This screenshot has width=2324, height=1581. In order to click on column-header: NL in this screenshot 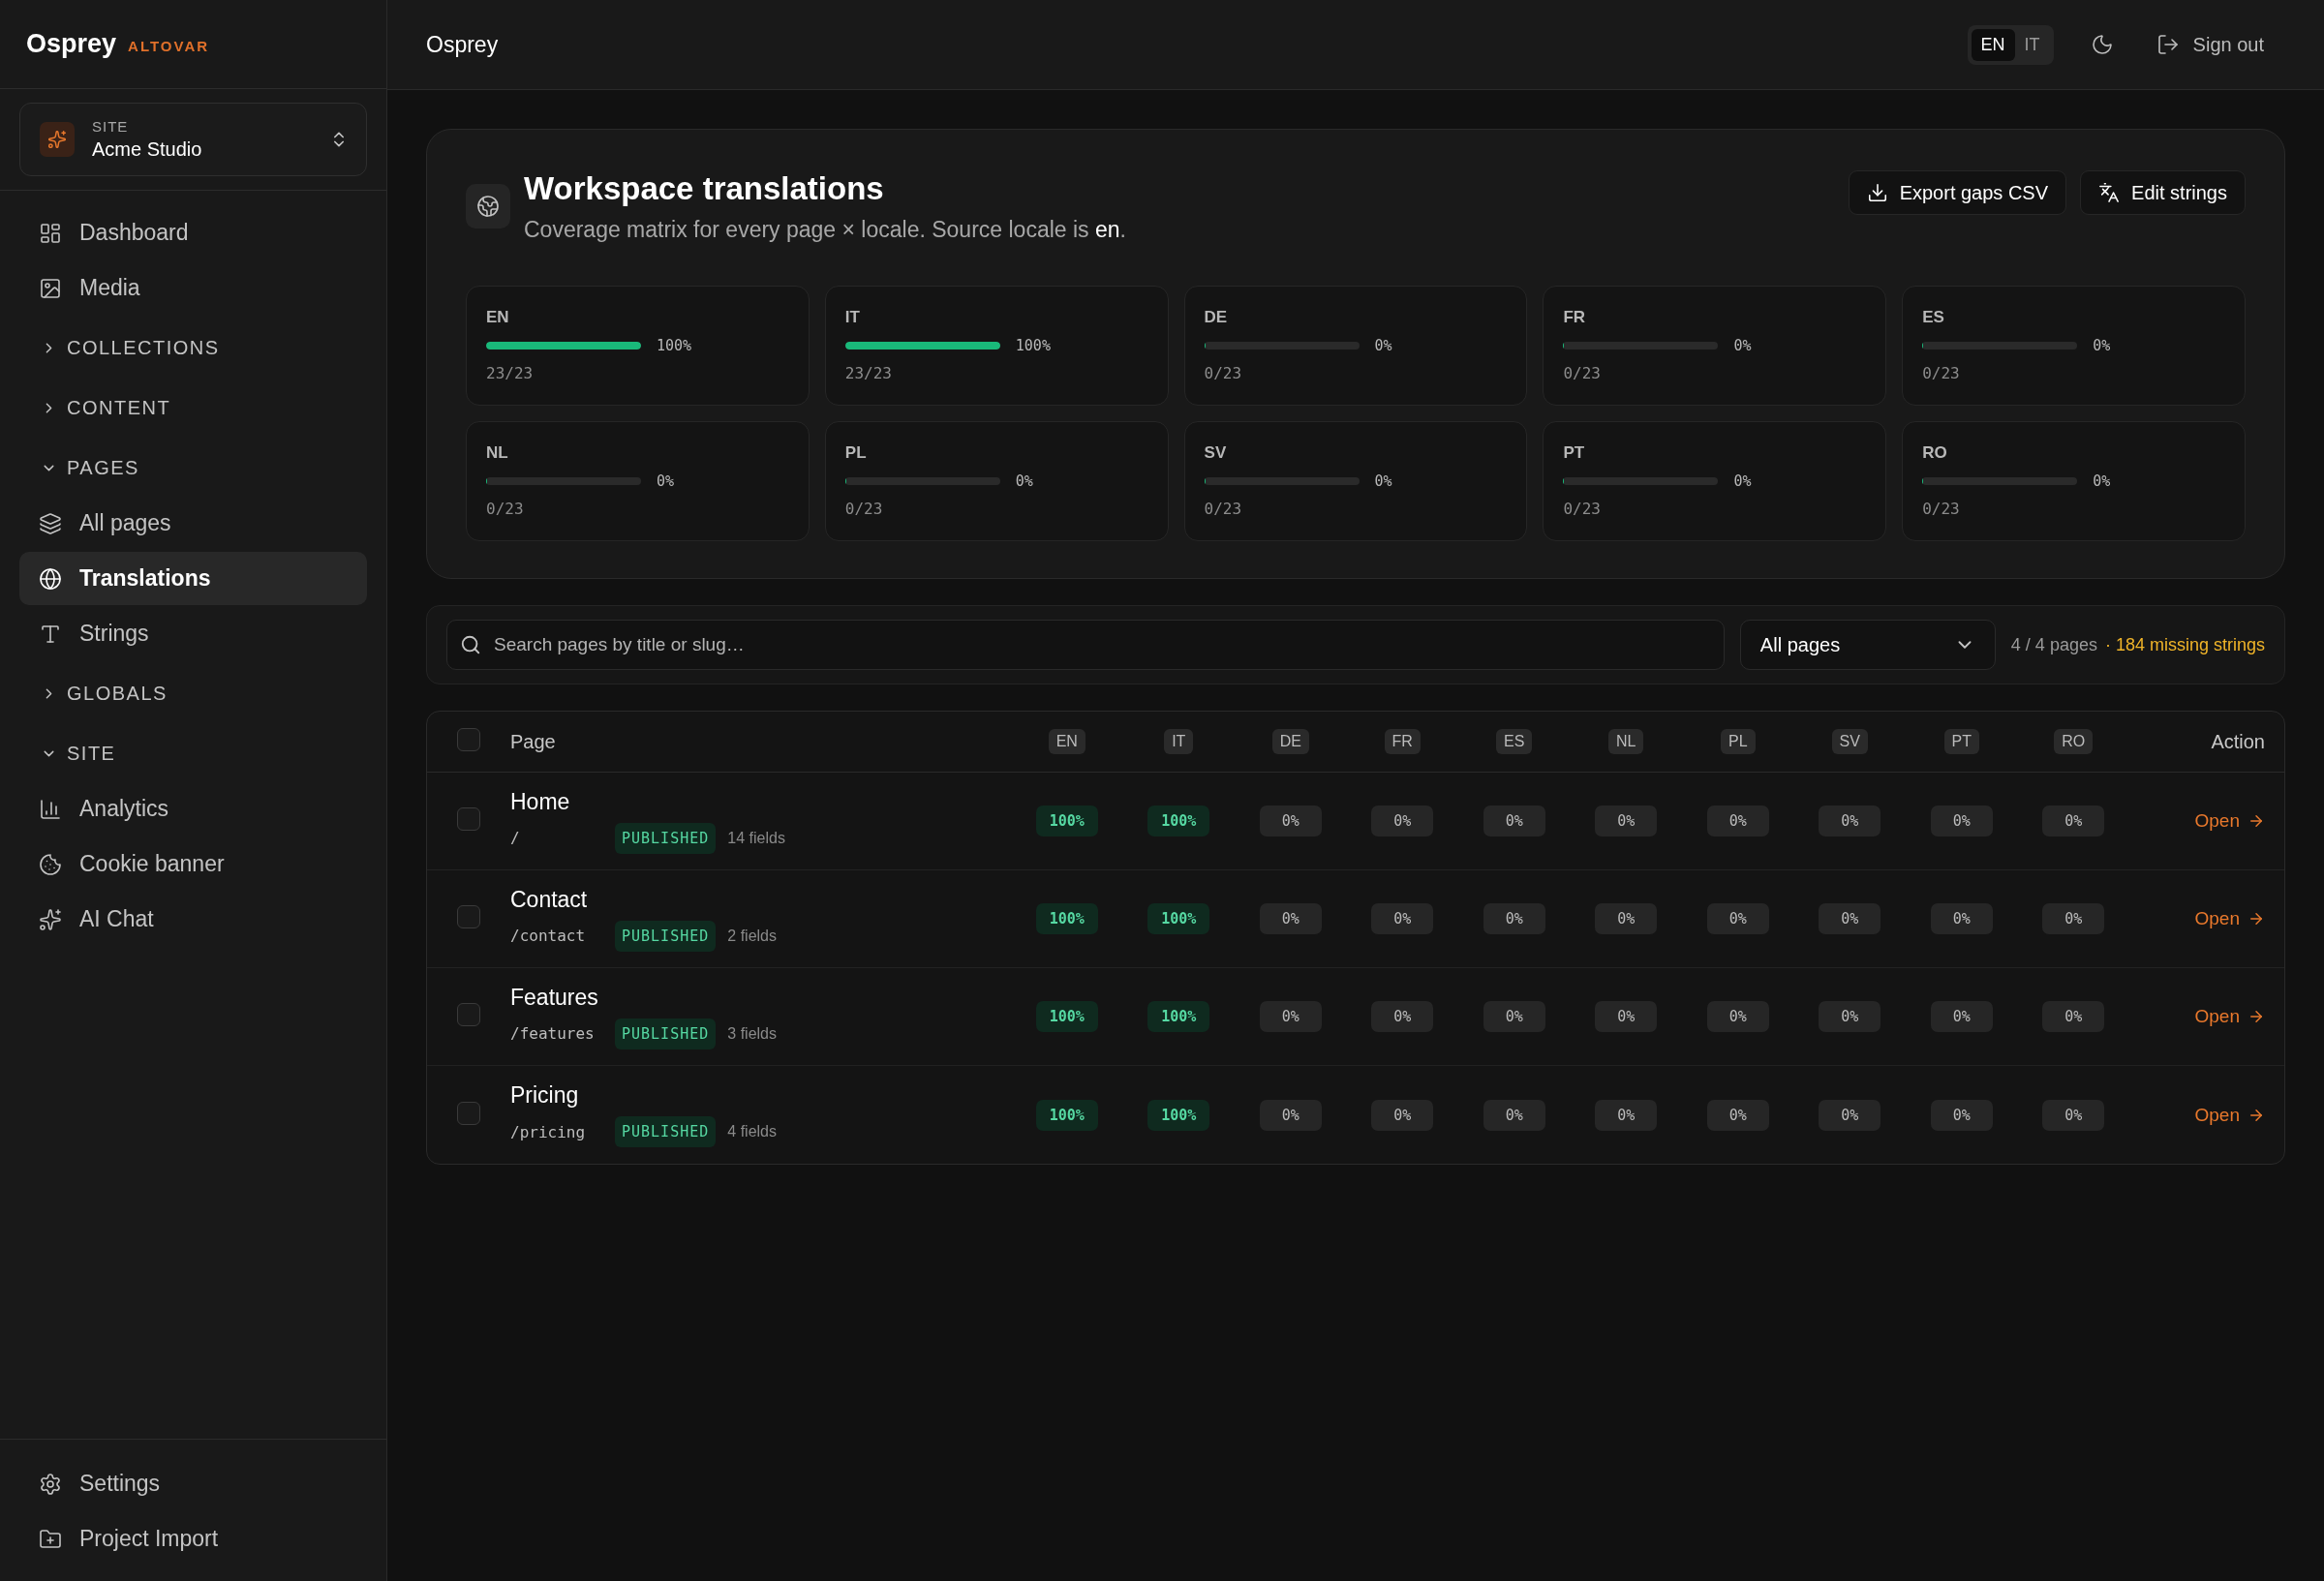, I will do `click(1626, 742)`.